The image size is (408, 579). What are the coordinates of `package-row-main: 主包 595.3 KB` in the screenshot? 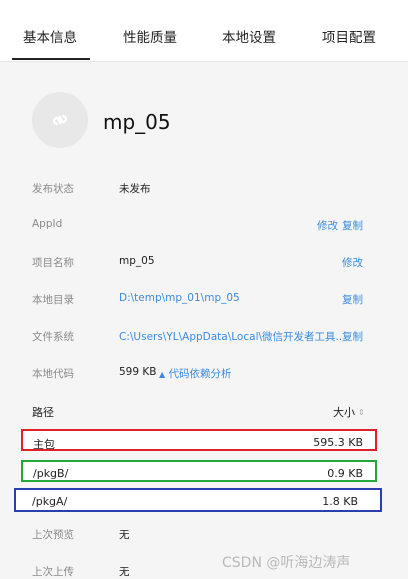 It's located at (199, 440).